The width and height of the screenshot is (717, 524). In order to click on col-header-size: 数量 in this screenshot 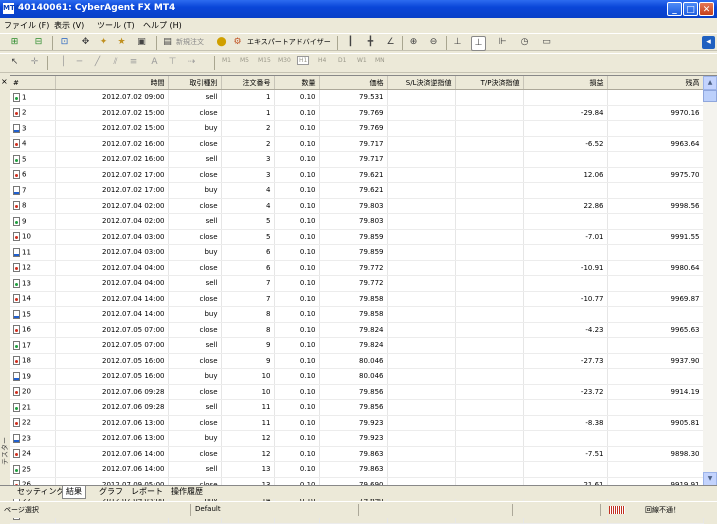, I will do `click(297, 83)`.